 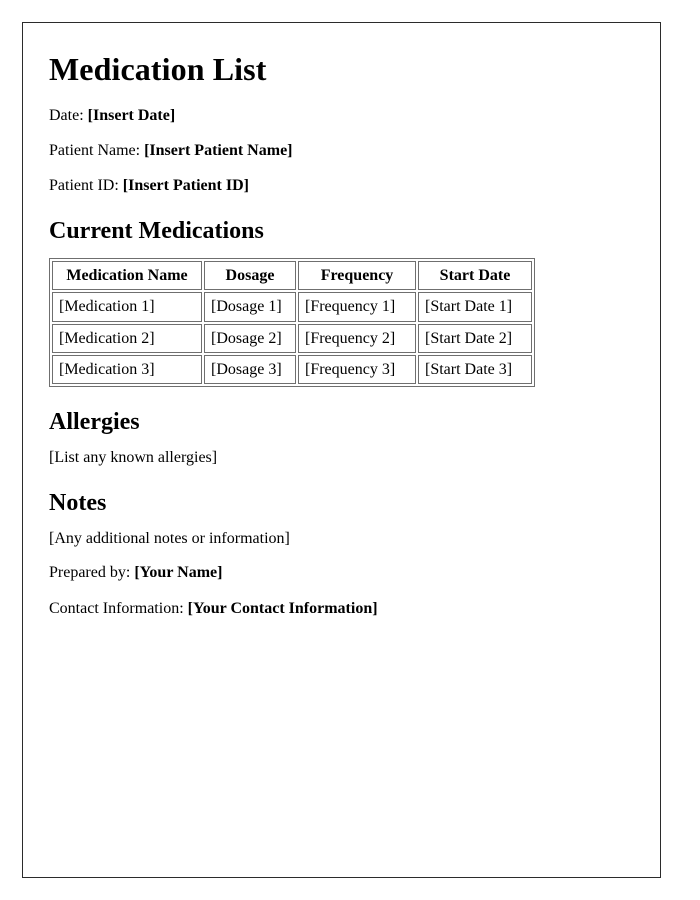 What do you see at coordinates (475, 307) in the screenshot?
I see `cell-start-date: [Start Date 1]` at bounding box center [475, 307].